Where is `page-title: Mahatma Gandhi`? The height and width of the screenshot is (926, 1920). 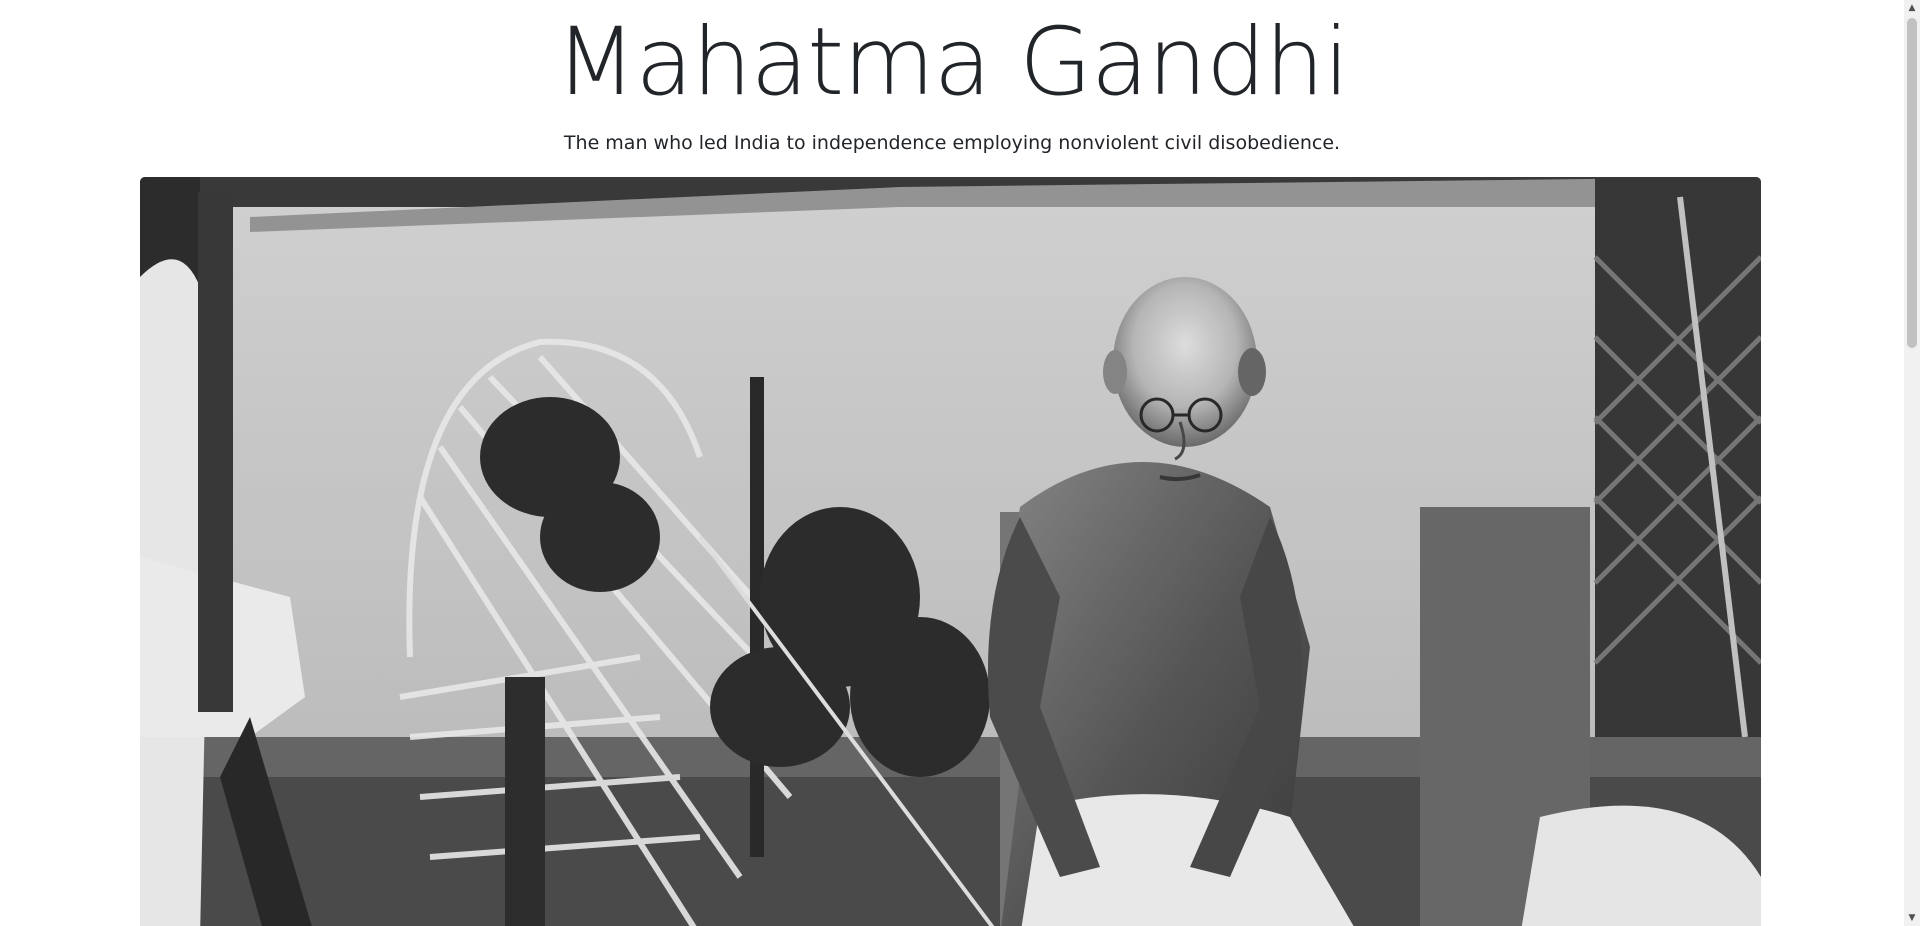 page-title: Mahatma Gandhi is located at coordinates (952, 62).